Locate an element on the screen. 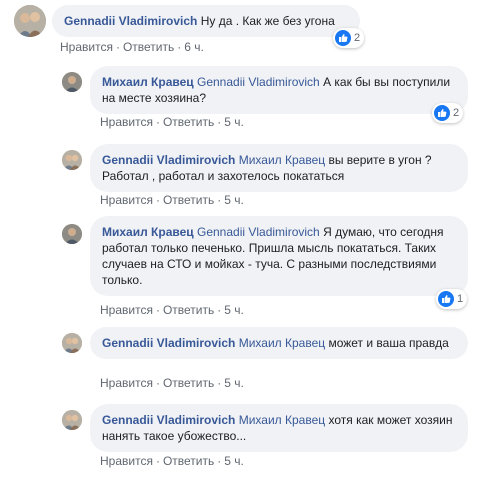 This screenshot has height=477, width=503. comment-actions: Нравится · Ответить · 6 ч. is located at coordinates (132, 47).